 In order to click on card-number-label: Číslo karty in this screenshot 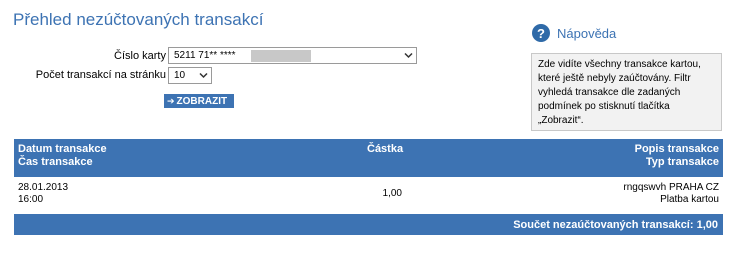, I will do `click(140, 56)`.